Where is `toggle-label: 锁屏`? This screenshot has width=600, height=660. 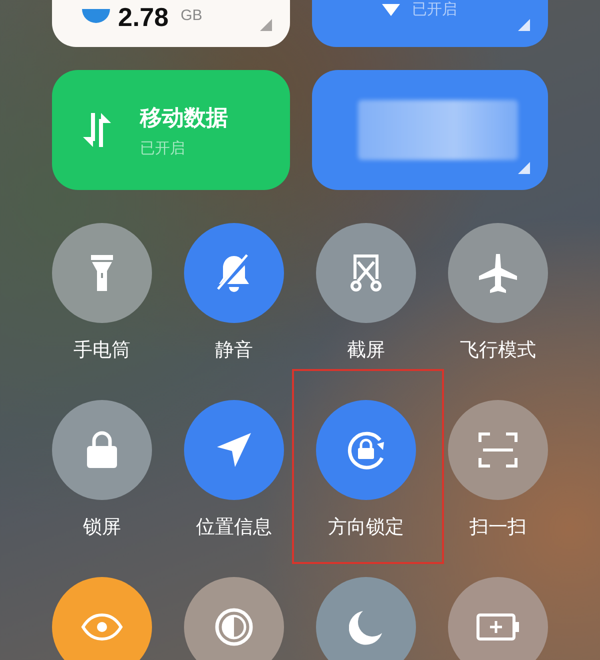 toggle-label: 锁屏 is located at coordinates (102, 528).